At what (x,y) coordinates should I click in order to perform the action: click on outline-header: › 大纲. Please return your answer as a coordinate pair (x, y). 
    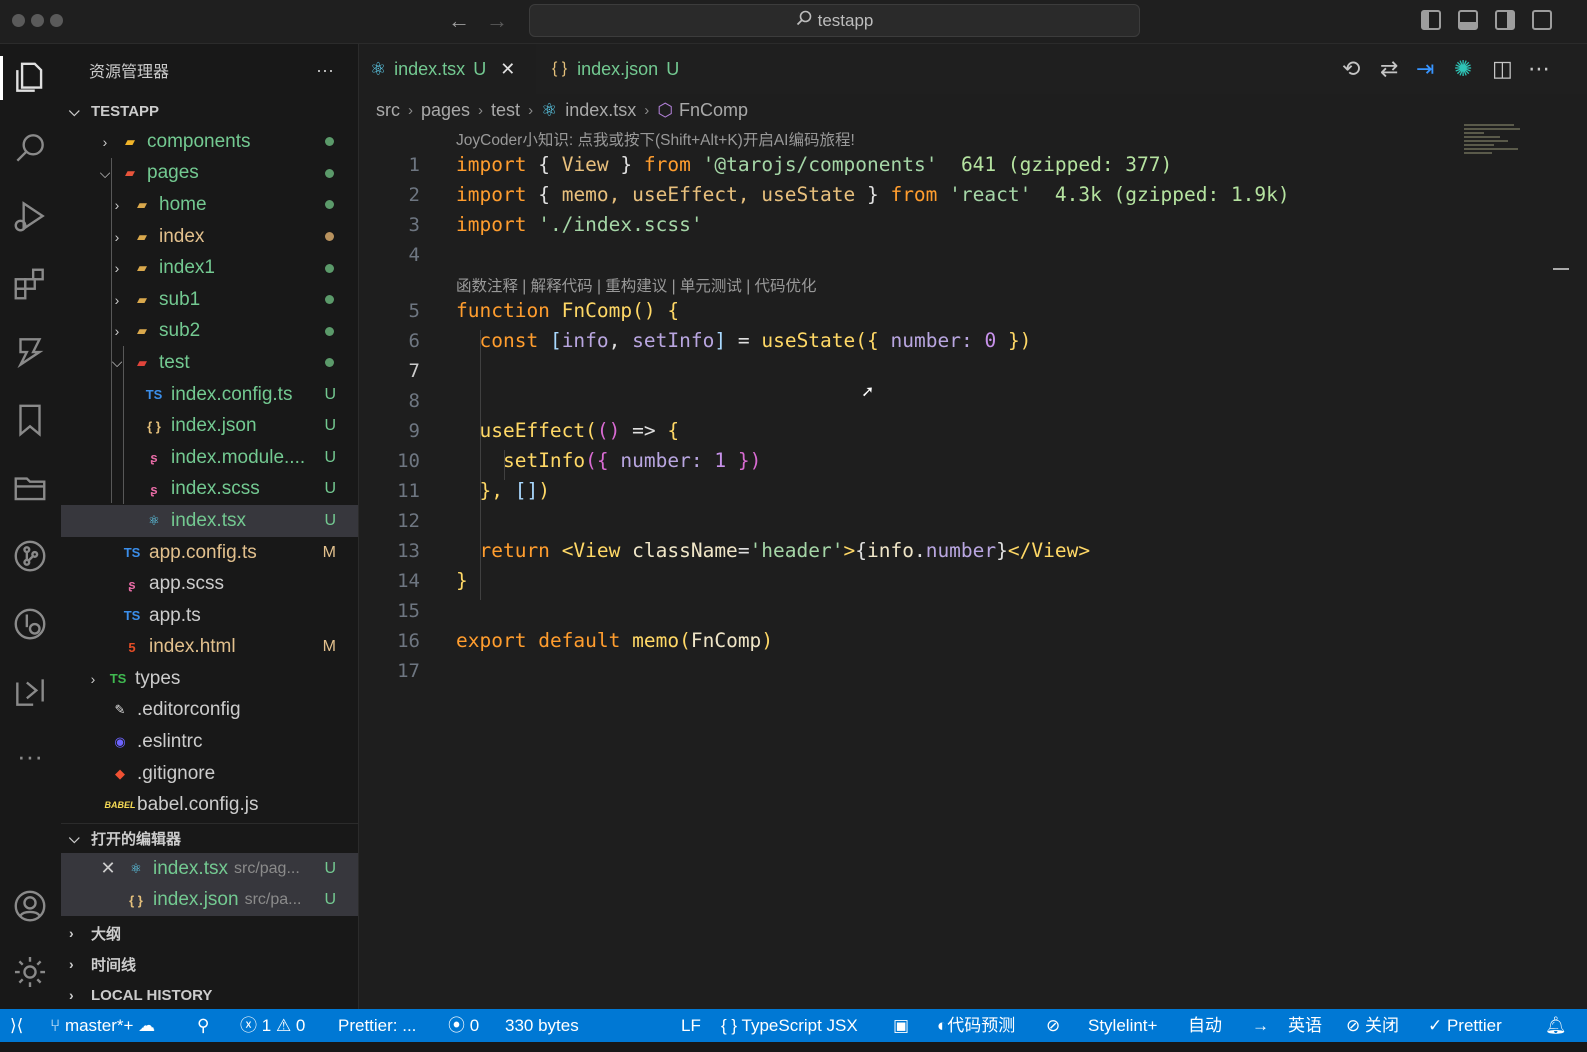
    Looking at the image, I should click on (209, 933).